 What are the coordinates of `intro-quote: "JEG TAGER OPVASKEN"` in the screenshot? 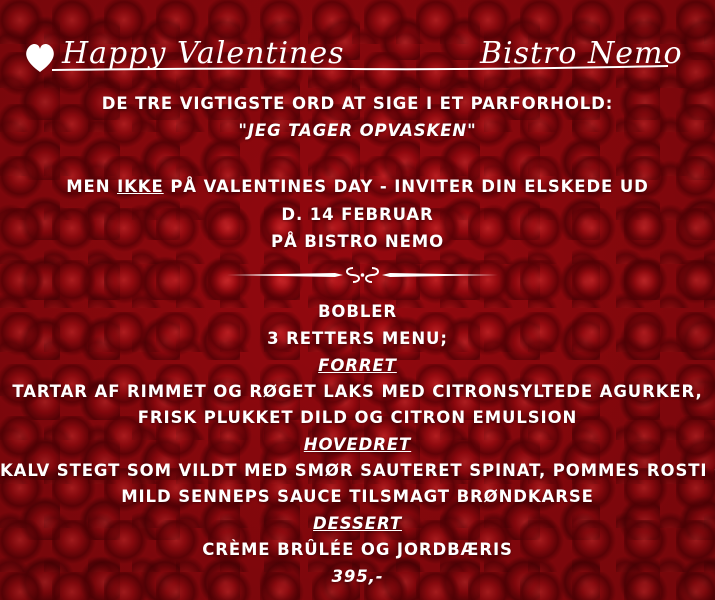 It's located at (357, 130).